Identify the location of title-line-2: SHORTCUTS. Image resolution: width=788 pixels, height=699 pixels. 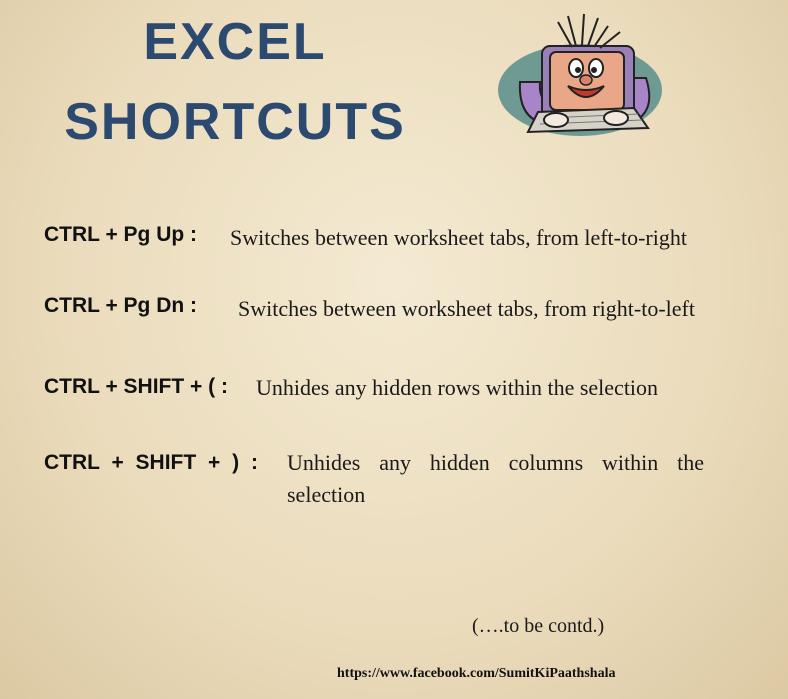
(235, 122).